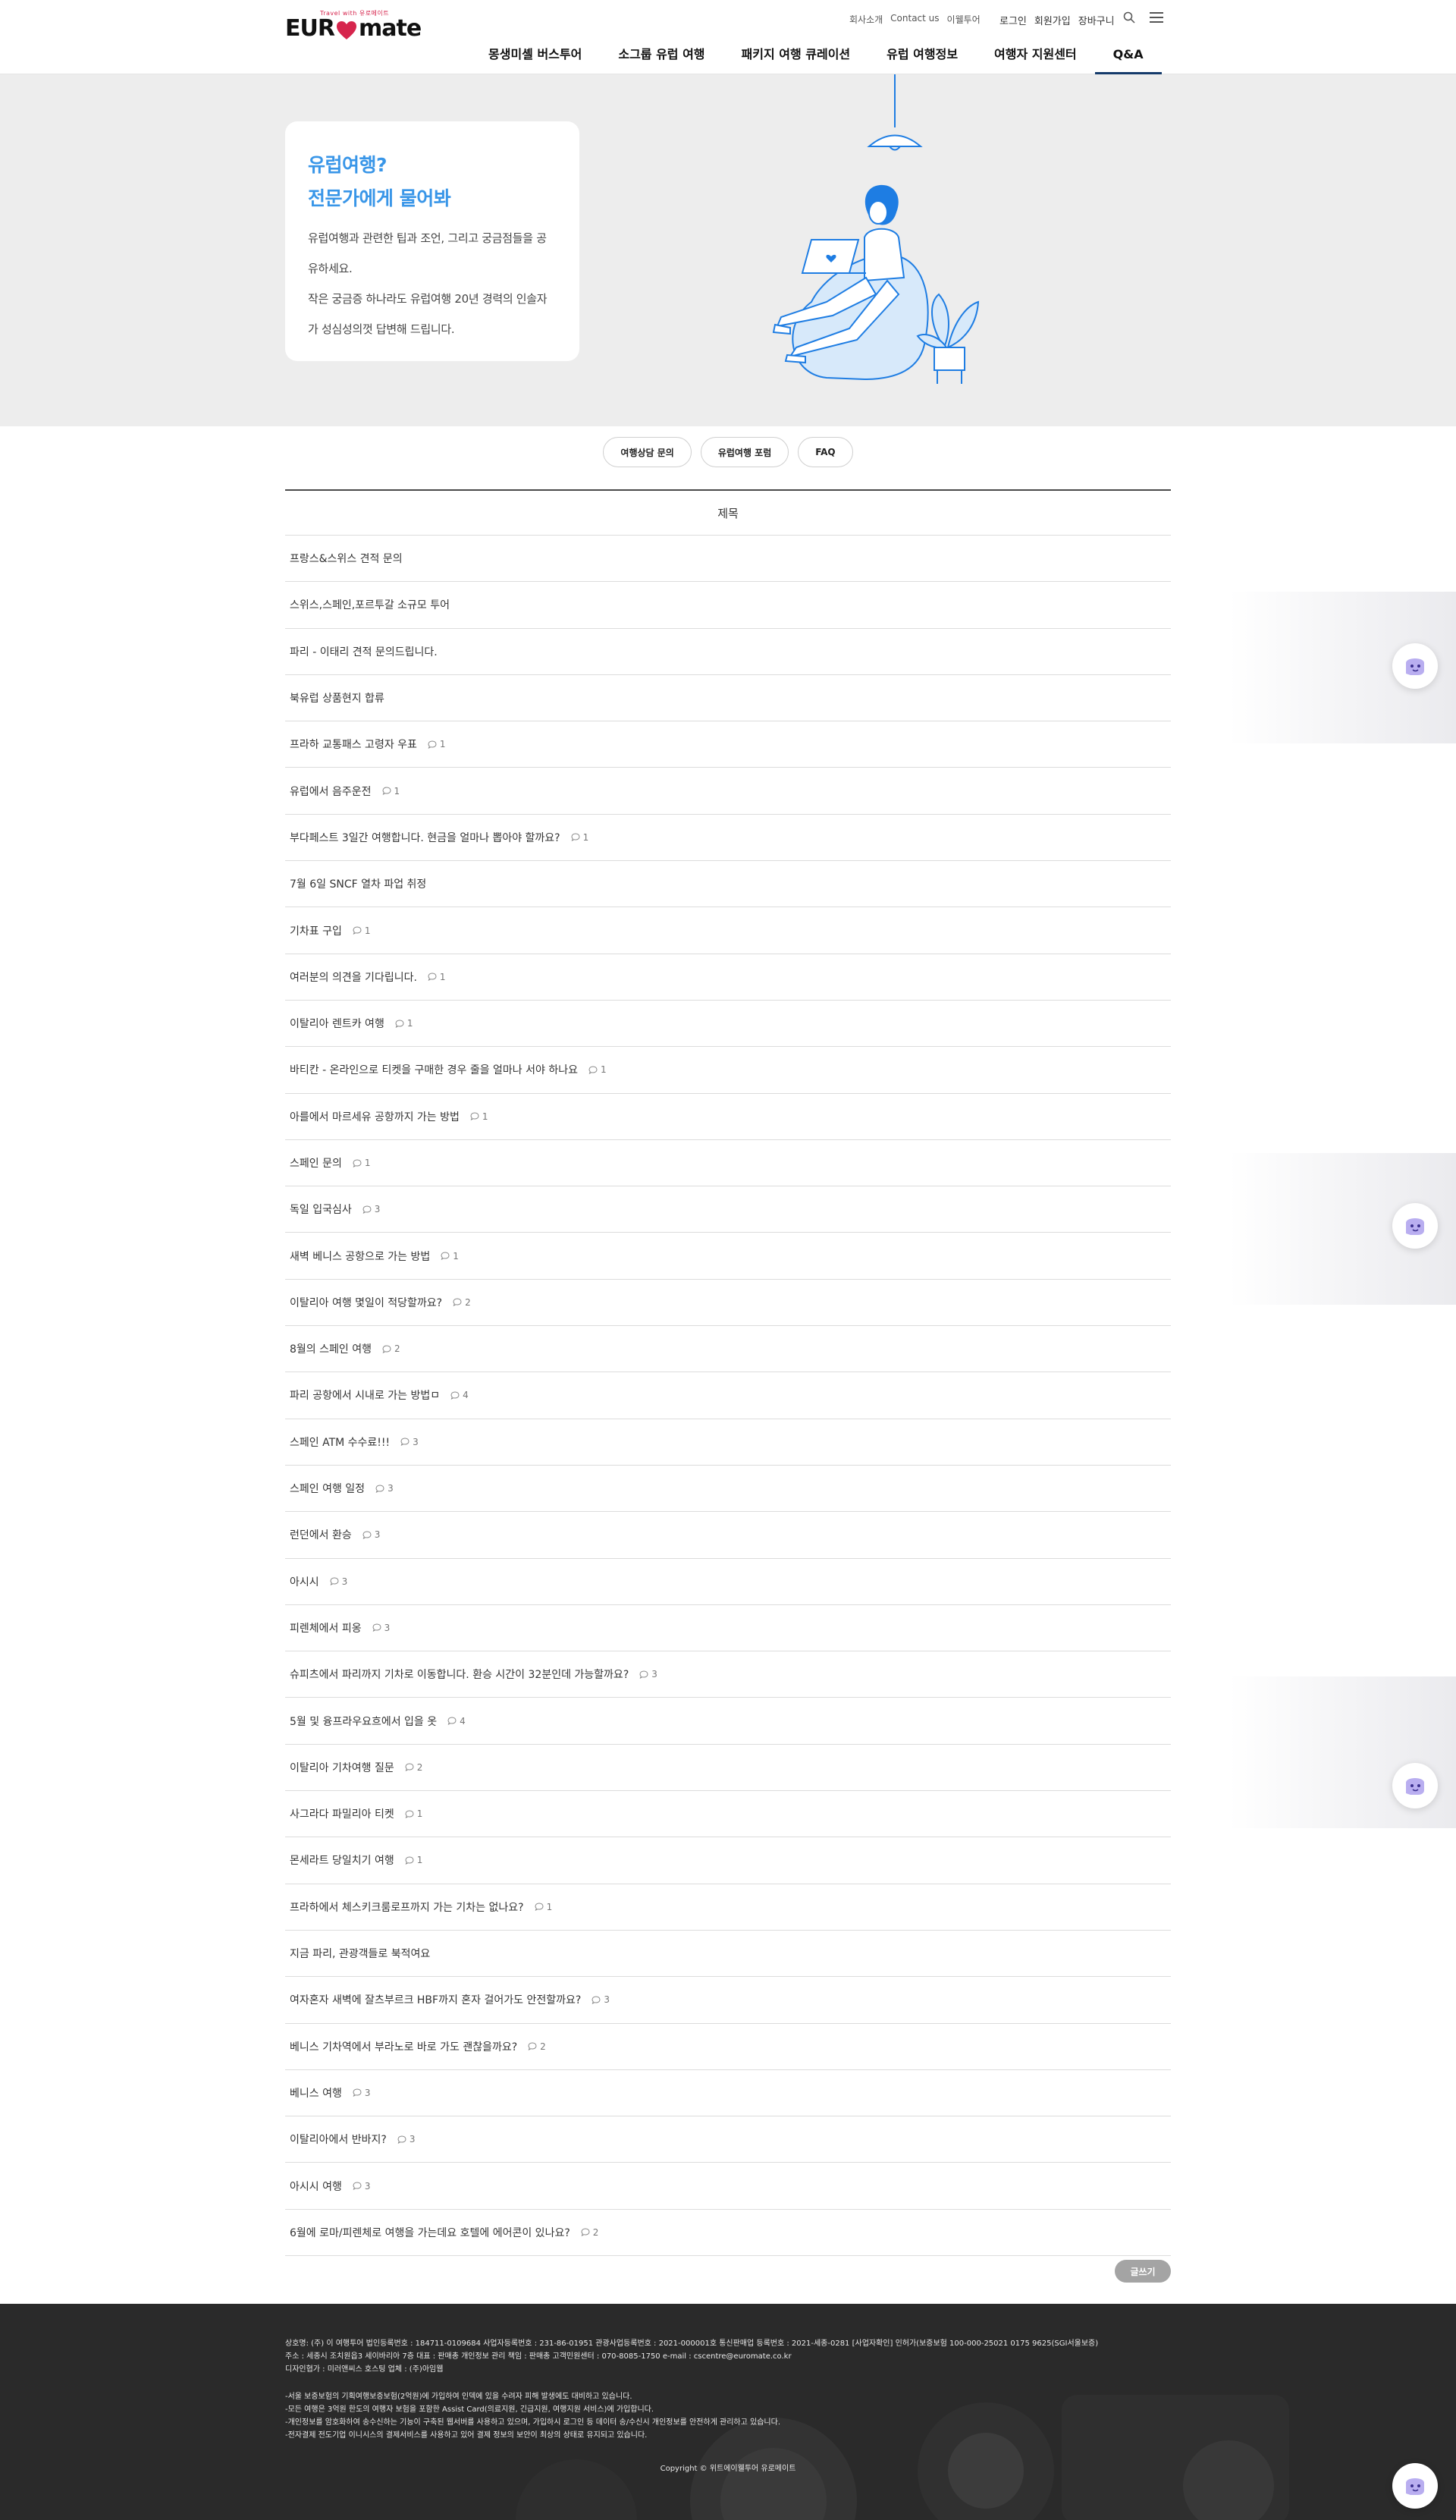  I want to click on table-row: 아시시 3, so click(728, 1582).